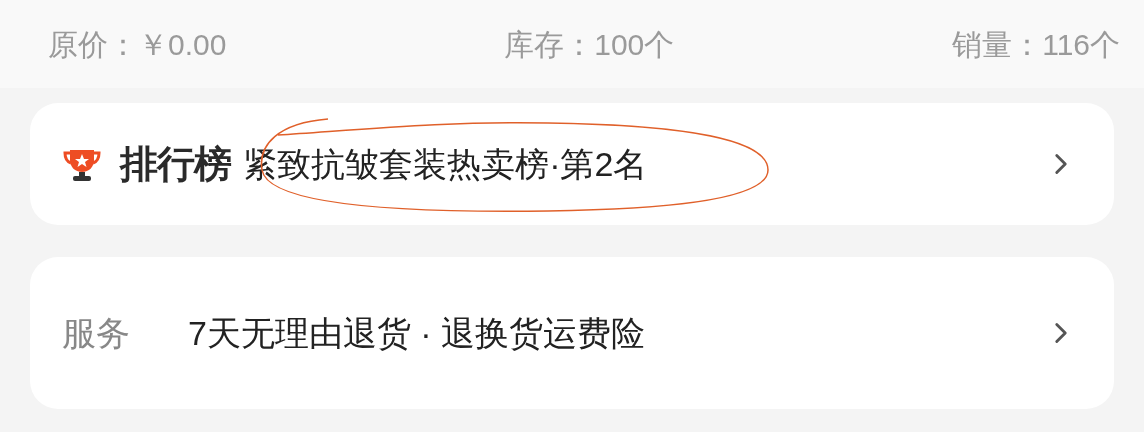 The height and width of the screenshot is (432, 1144). What do you see at coordinates (93, 44) in the screenshot?
I see `stat-label: 原价：` at bounding box center [93, 44].